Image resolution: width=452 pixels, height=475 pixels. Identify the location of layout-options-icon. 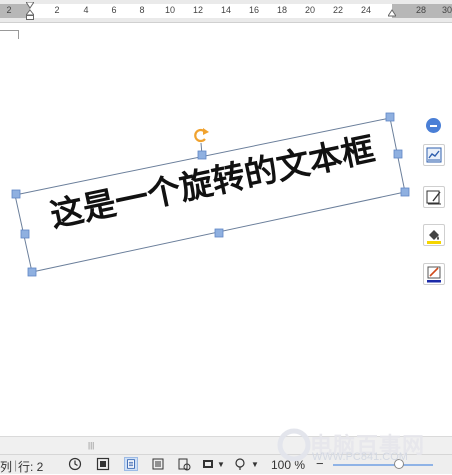
(434, 155).